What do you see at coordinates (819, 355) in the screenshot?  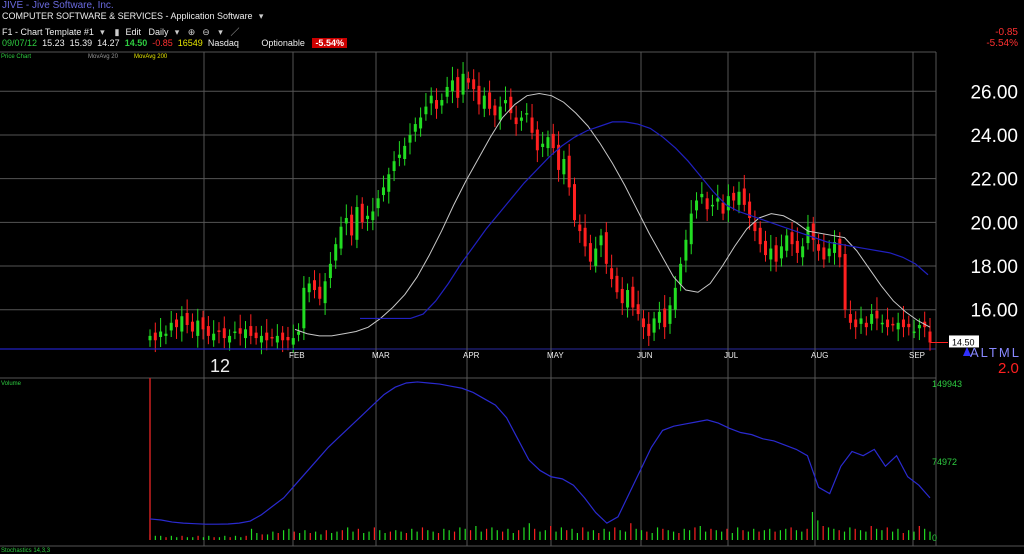 I see `time-tick-label: AUG` at bounding box center [819, 355].